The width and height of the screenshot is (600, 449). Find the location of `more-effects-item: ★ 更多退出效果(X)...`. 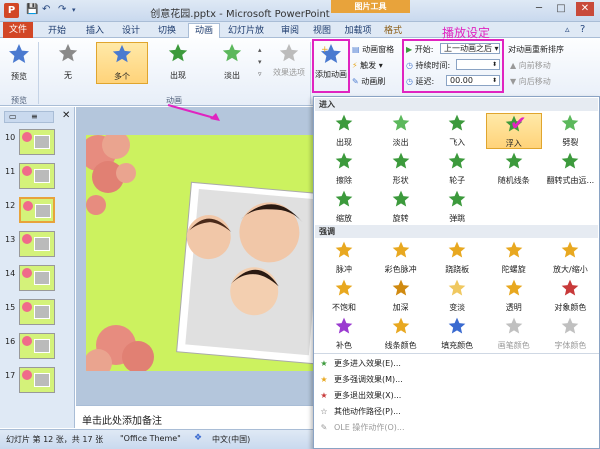

more-effects-item: ★ 更多退出效果(X)... is located at coordinates (359, 396).